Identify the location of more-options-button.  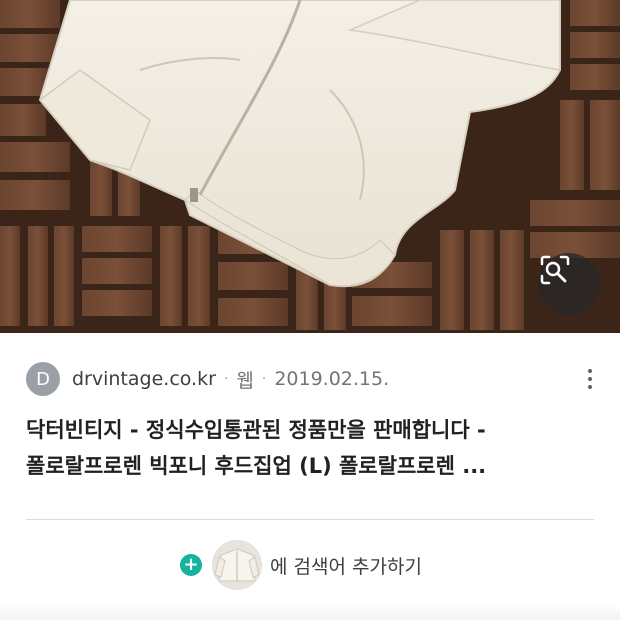
(590, 379).